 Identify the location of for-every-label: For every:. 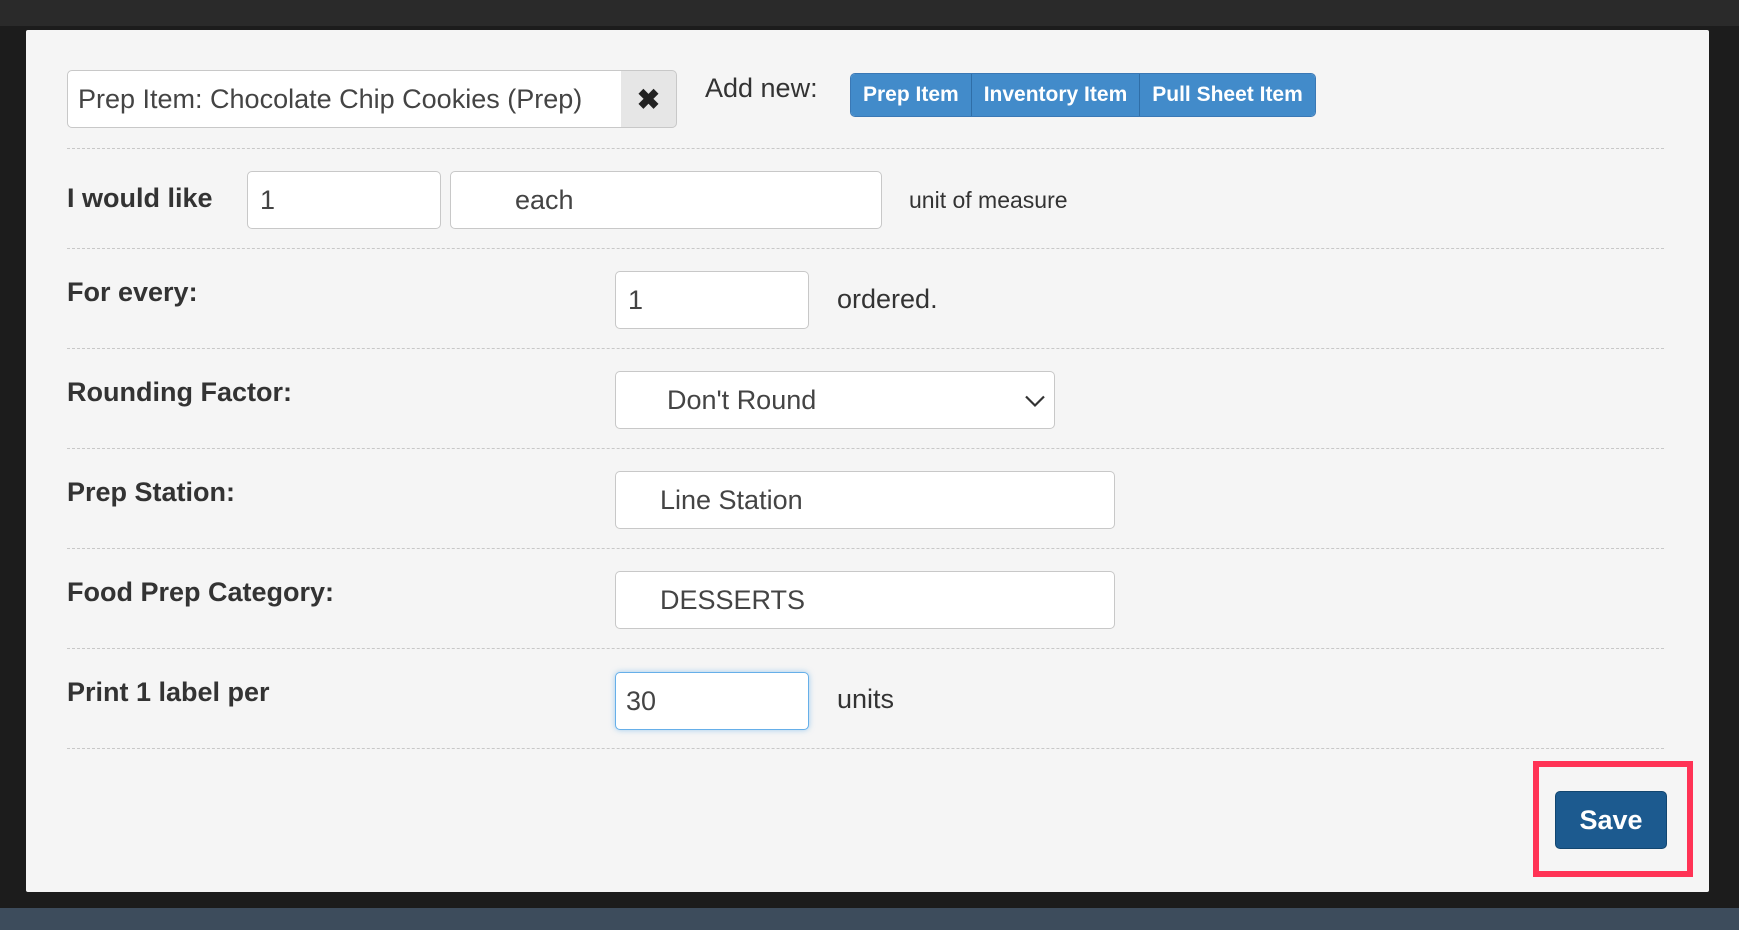
(132, 292).